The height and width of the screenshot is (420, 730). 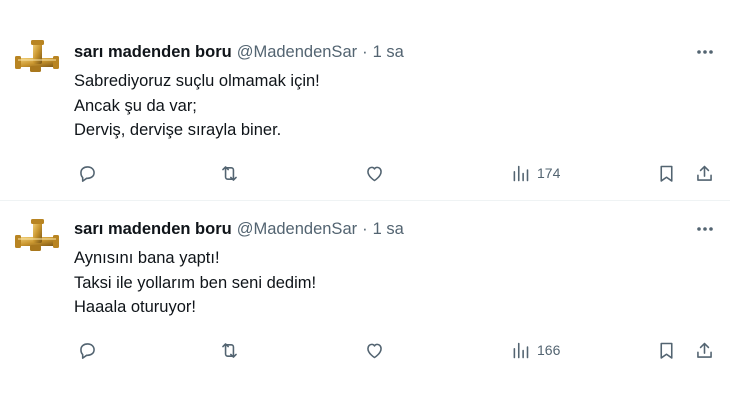 What do you see at coordinates (549, 173) in the screenshot?
I see `views-count: 174` at bounding box center [549, 173].